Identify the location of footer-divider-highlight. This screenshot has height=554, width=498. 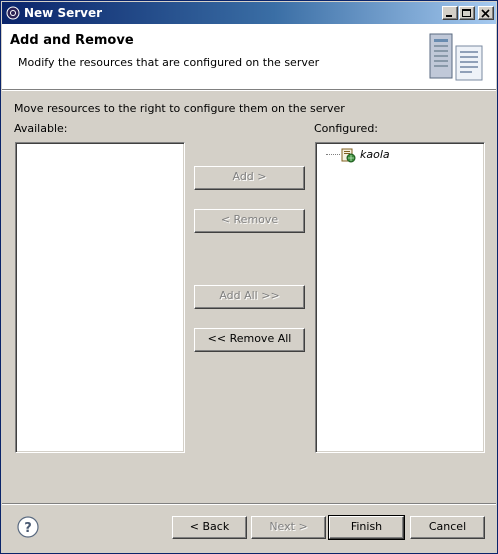
(249, 504).